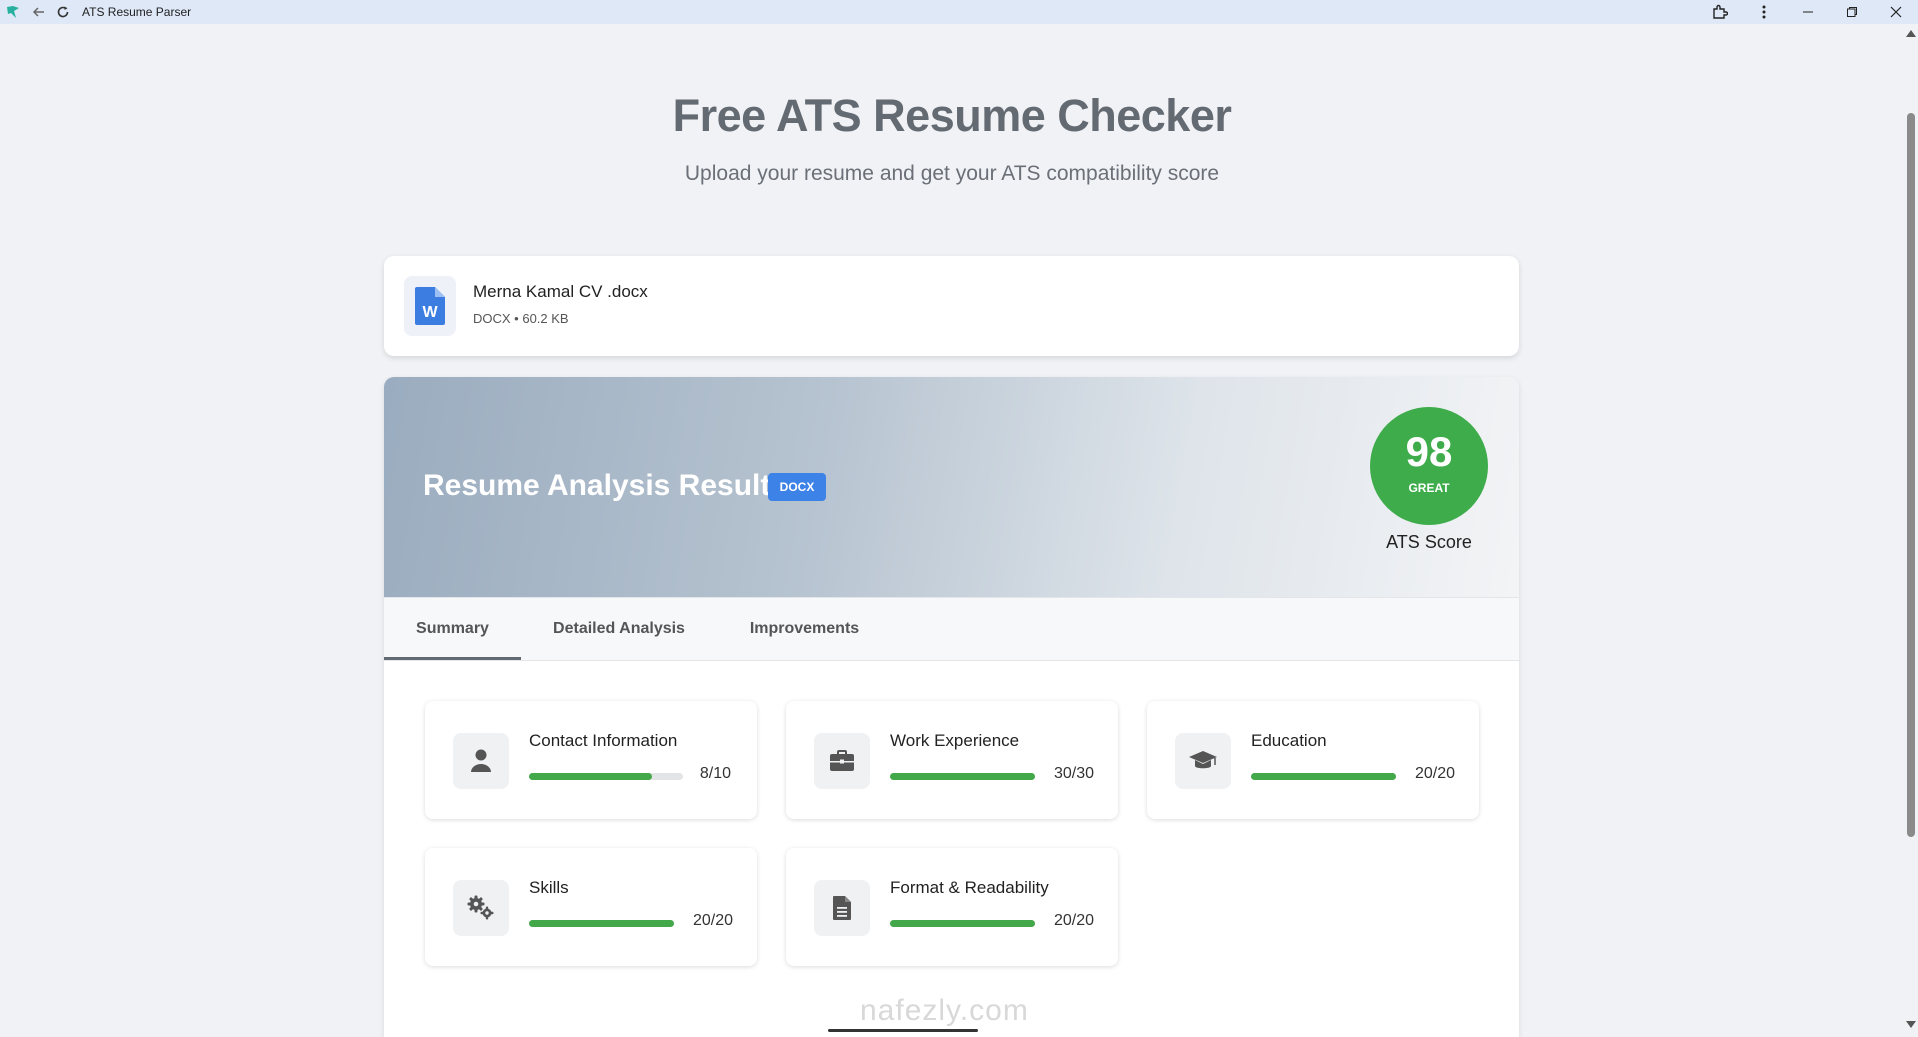 The image size is (1918, 1037). What do you see at coordinates (952, 115) in the screenshot?
I see `page-title: Free ATS Resume Checker` at bounding box center [952, 115].